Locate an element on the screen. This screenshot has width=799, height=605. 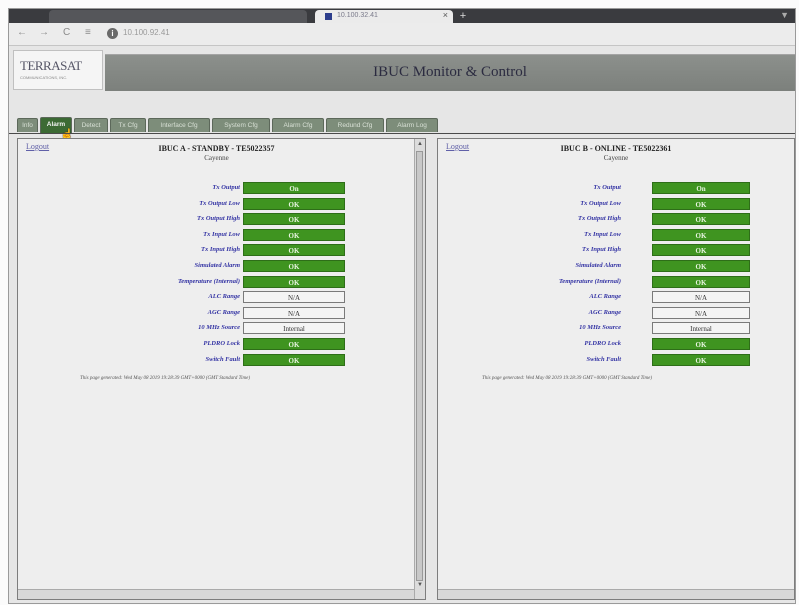
scroll-up-icon: ▲ is located at coordinates (420, 144).